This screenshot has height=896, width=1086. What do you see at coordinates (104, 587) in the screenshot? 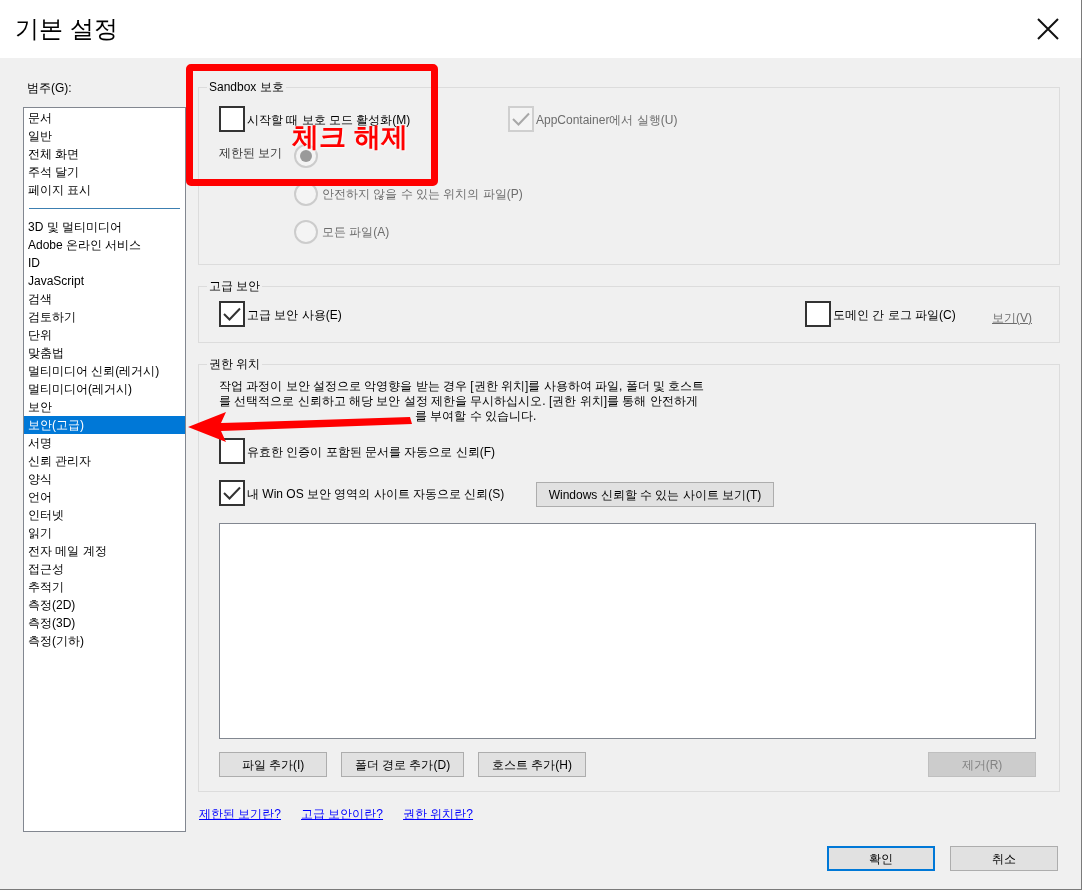
I see `category-item: 추적기` at bounding box center [104, 587].